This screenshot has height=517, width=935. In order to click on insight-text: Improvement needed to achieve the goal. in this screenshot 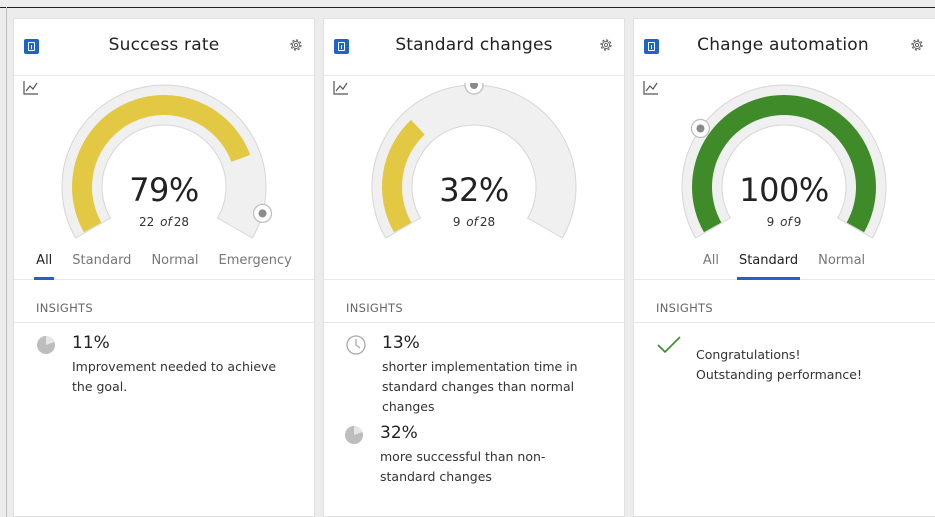, I will do `click(174, 376)`.